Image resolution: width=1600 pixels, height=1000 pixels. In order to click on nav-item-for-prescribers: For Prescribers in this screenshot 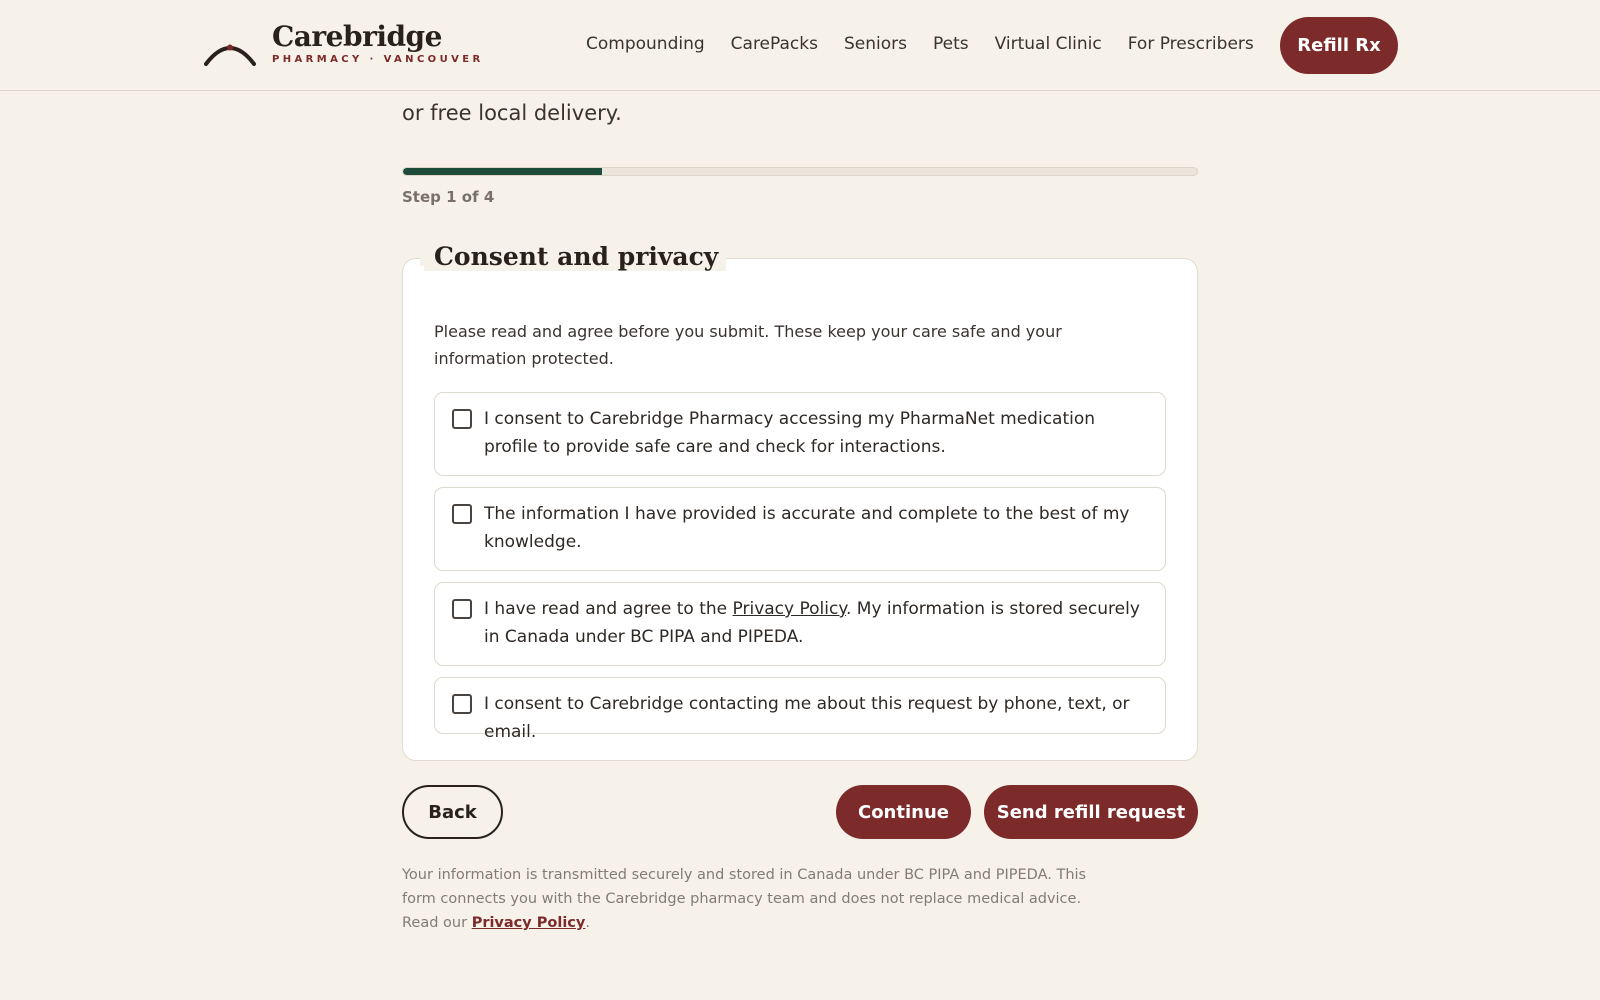, I will do `click(1191, 44)`.